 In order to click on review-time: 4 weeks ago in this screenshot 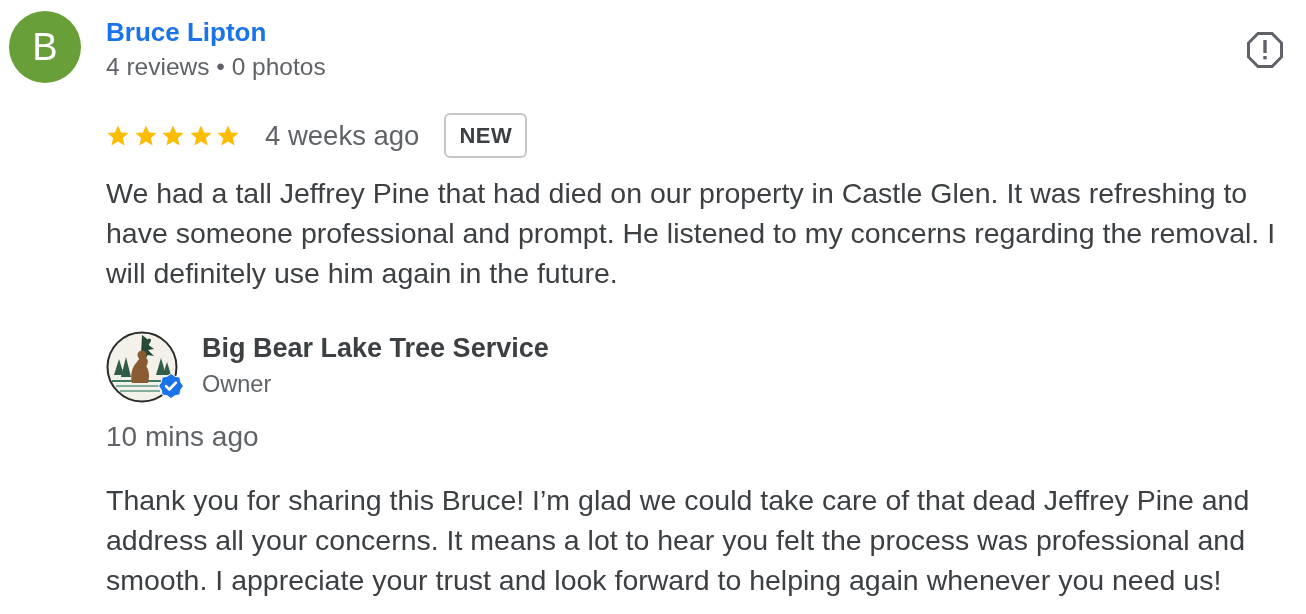, I will do `click(342, 135)`.